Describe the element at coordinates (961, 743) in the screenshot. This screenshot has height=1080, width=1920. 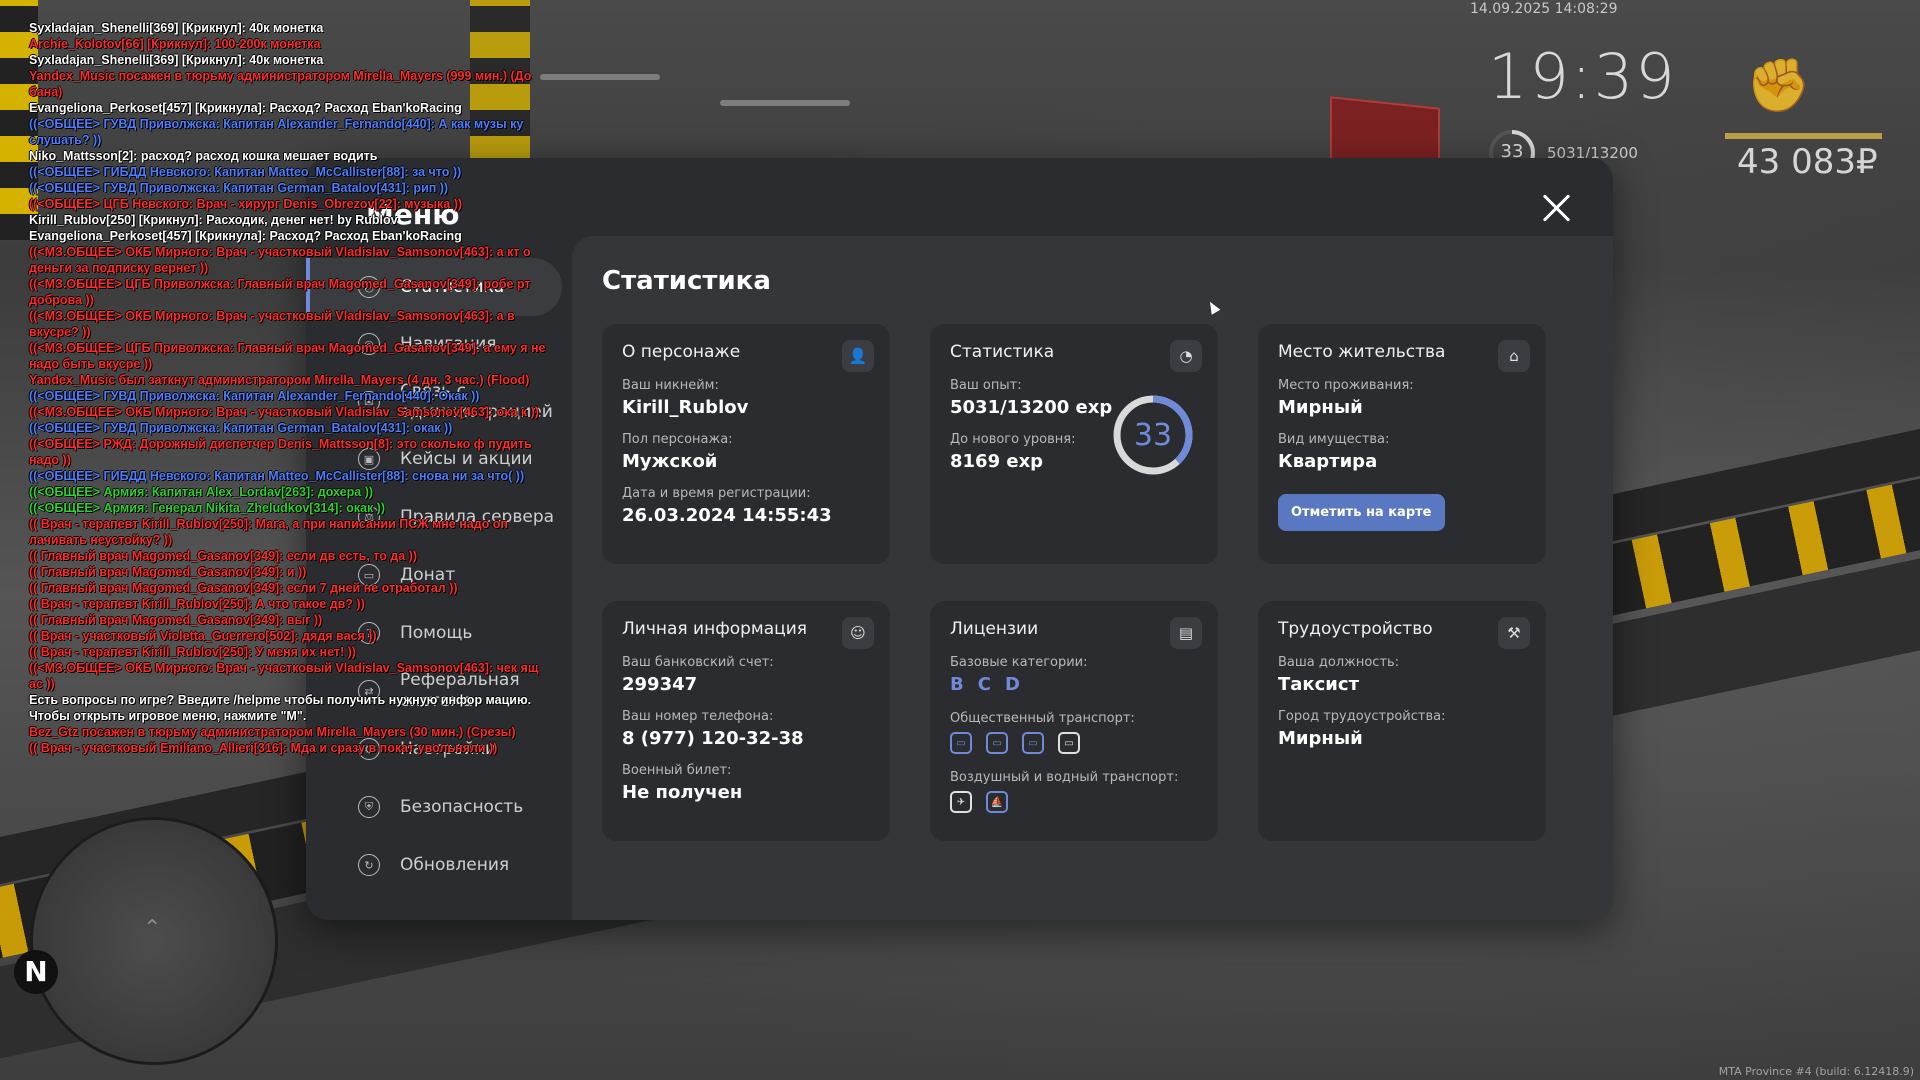
I see `tram-icon: ▭` at that location.